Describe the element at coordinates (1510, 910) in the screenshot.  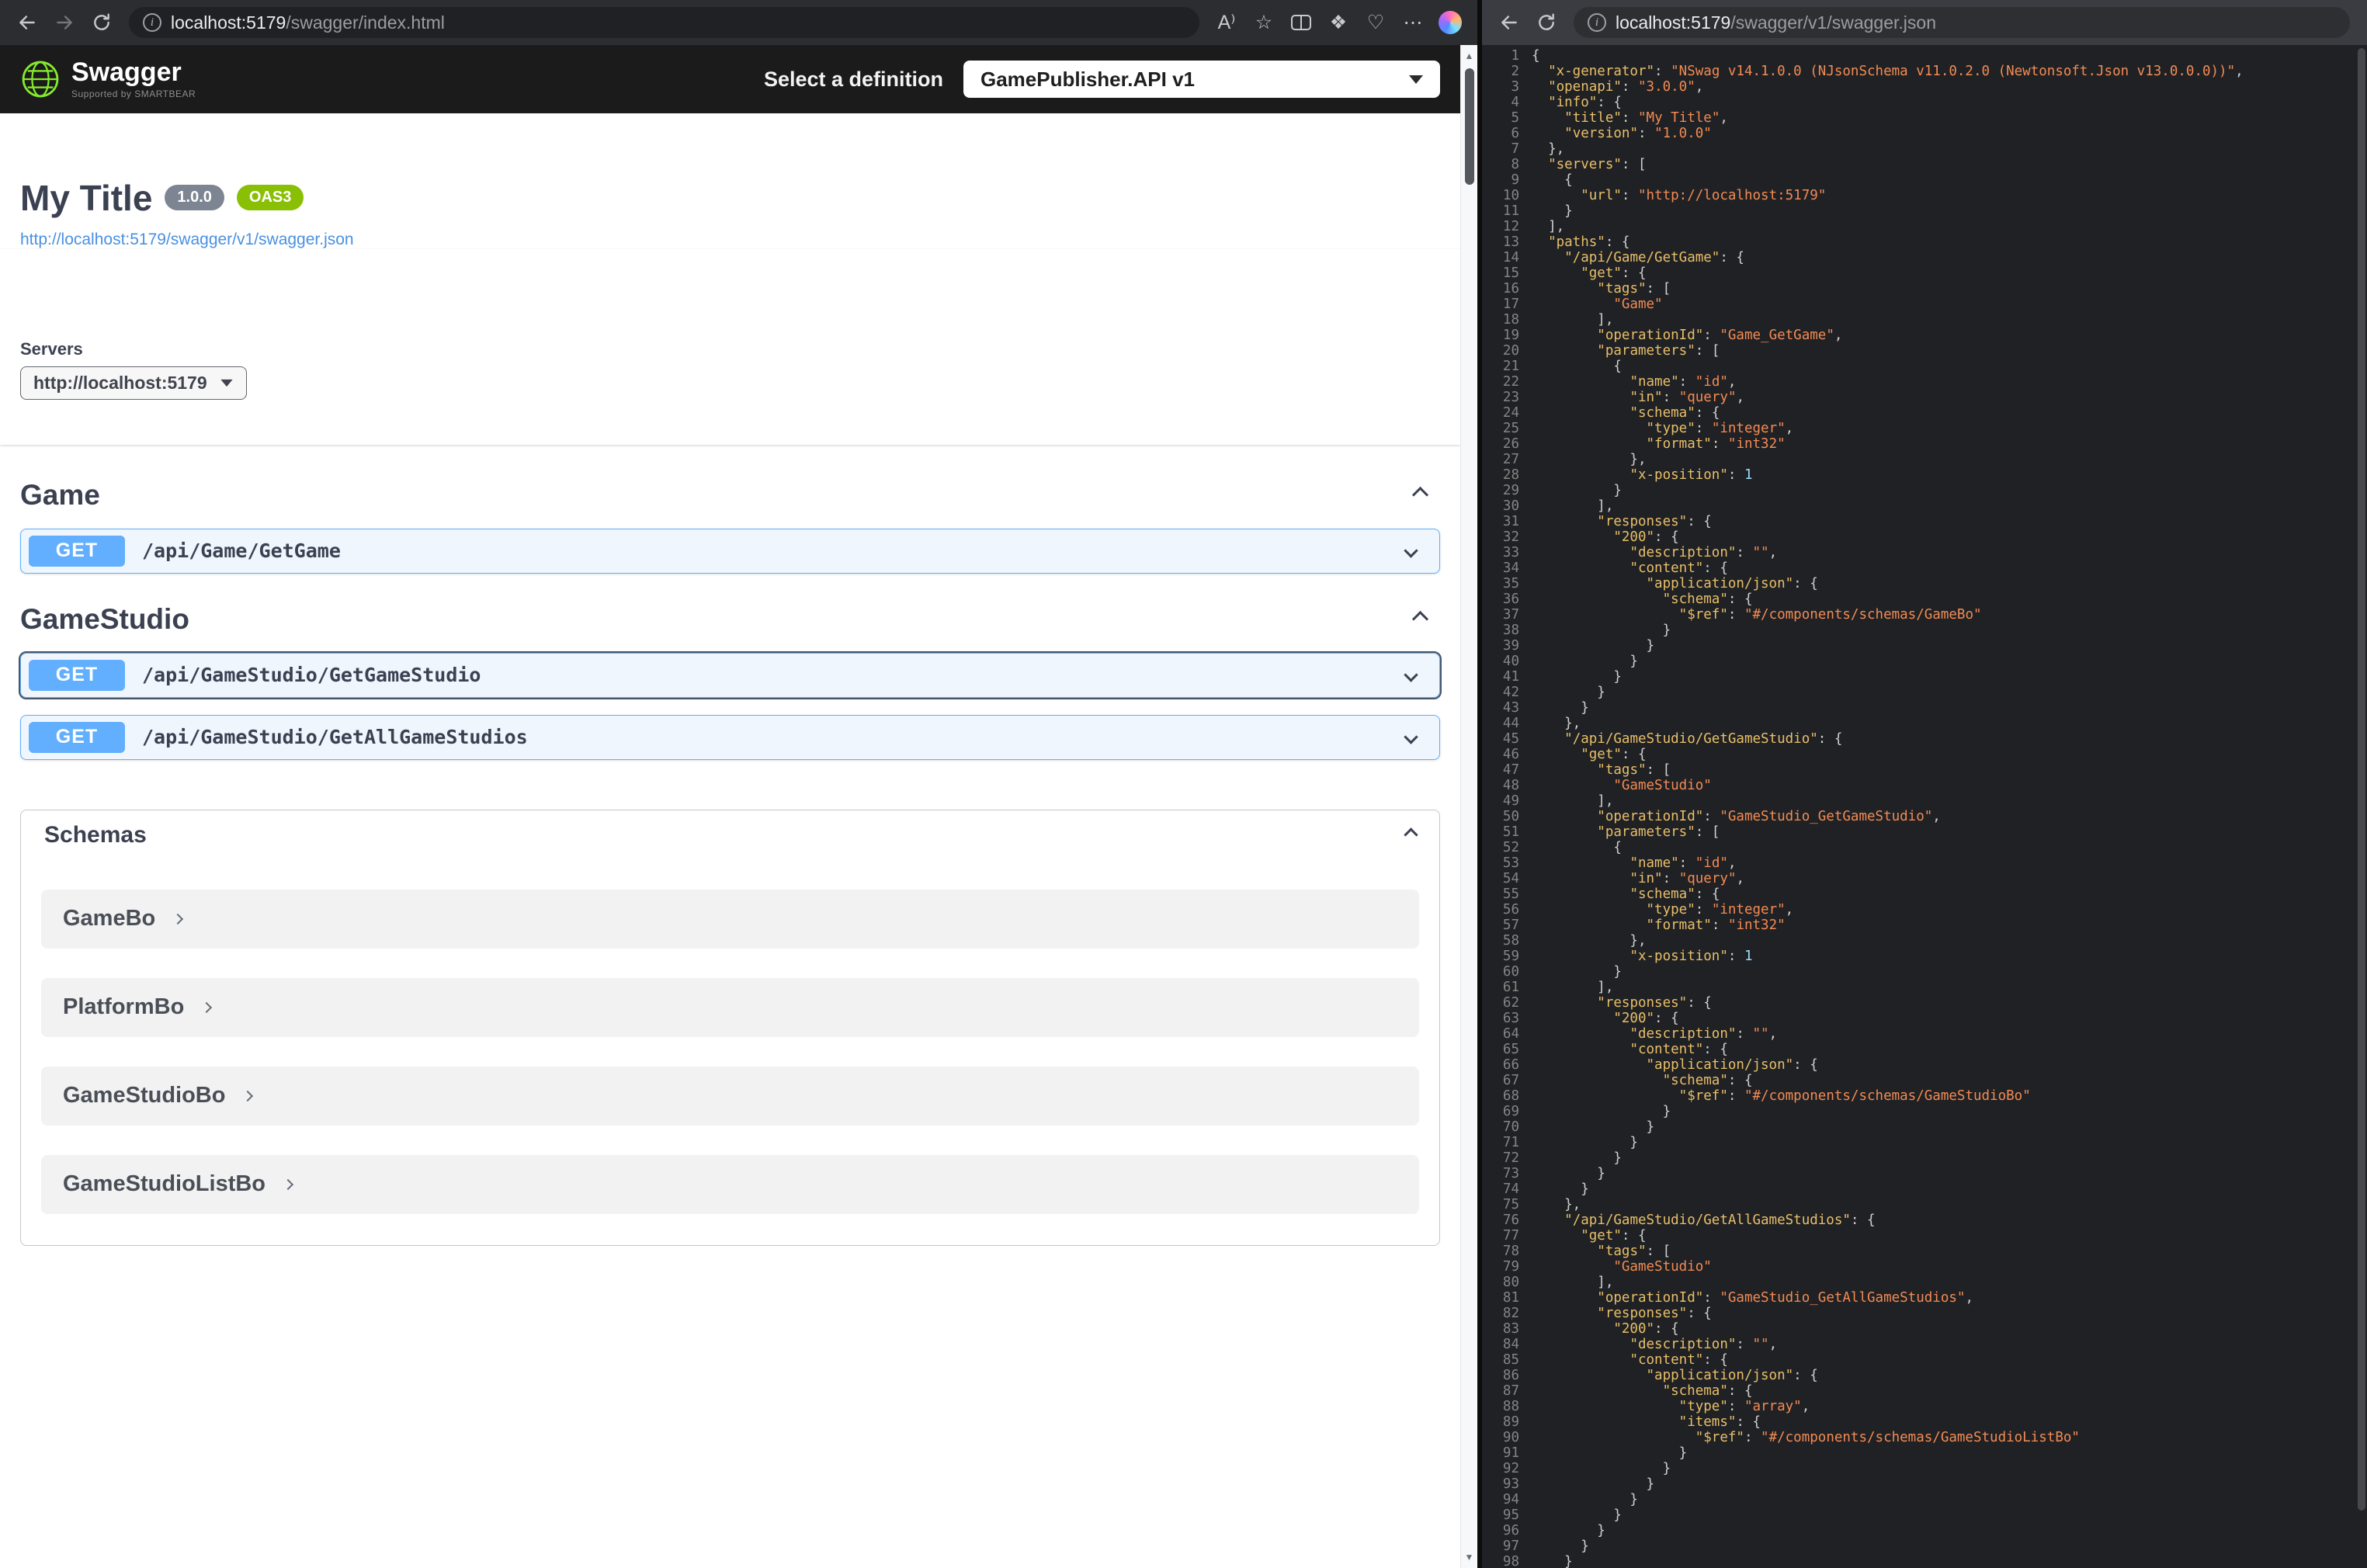
I see `line-number: 56` at that location.